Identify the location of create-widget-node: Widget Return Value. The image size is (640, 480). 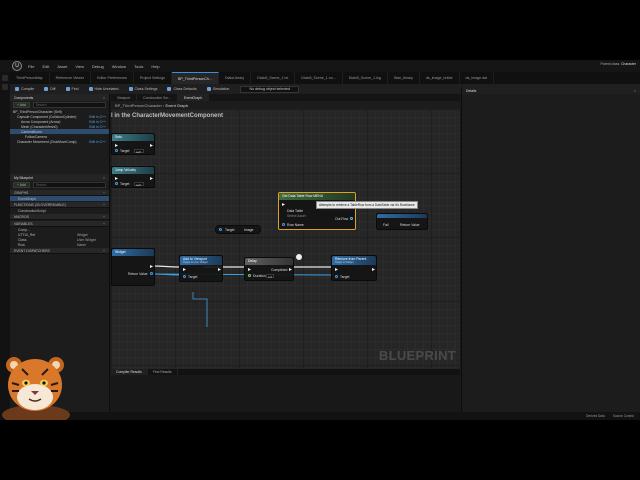
(133, 267).